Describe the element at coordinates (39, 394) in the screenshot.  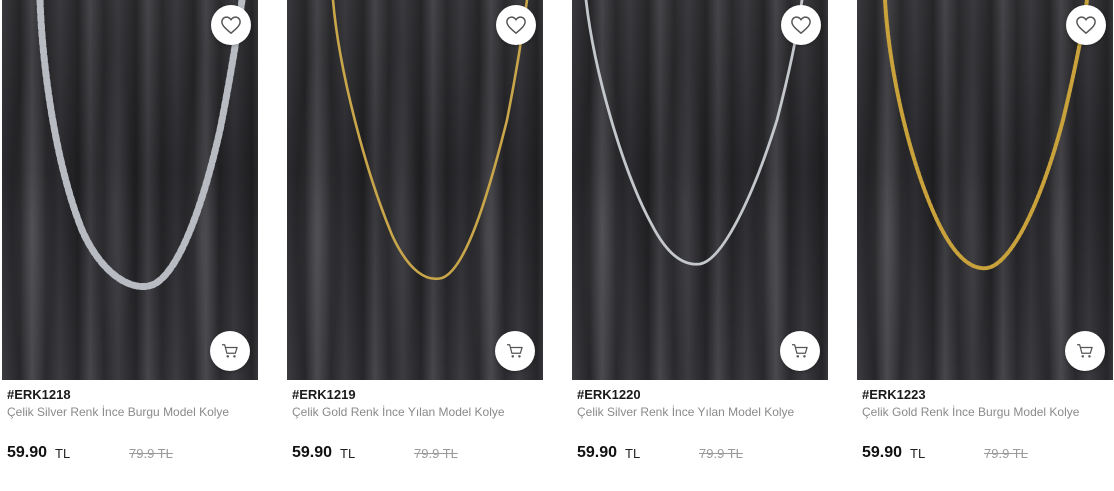
I see `product-code: #ERK1218` at that location.